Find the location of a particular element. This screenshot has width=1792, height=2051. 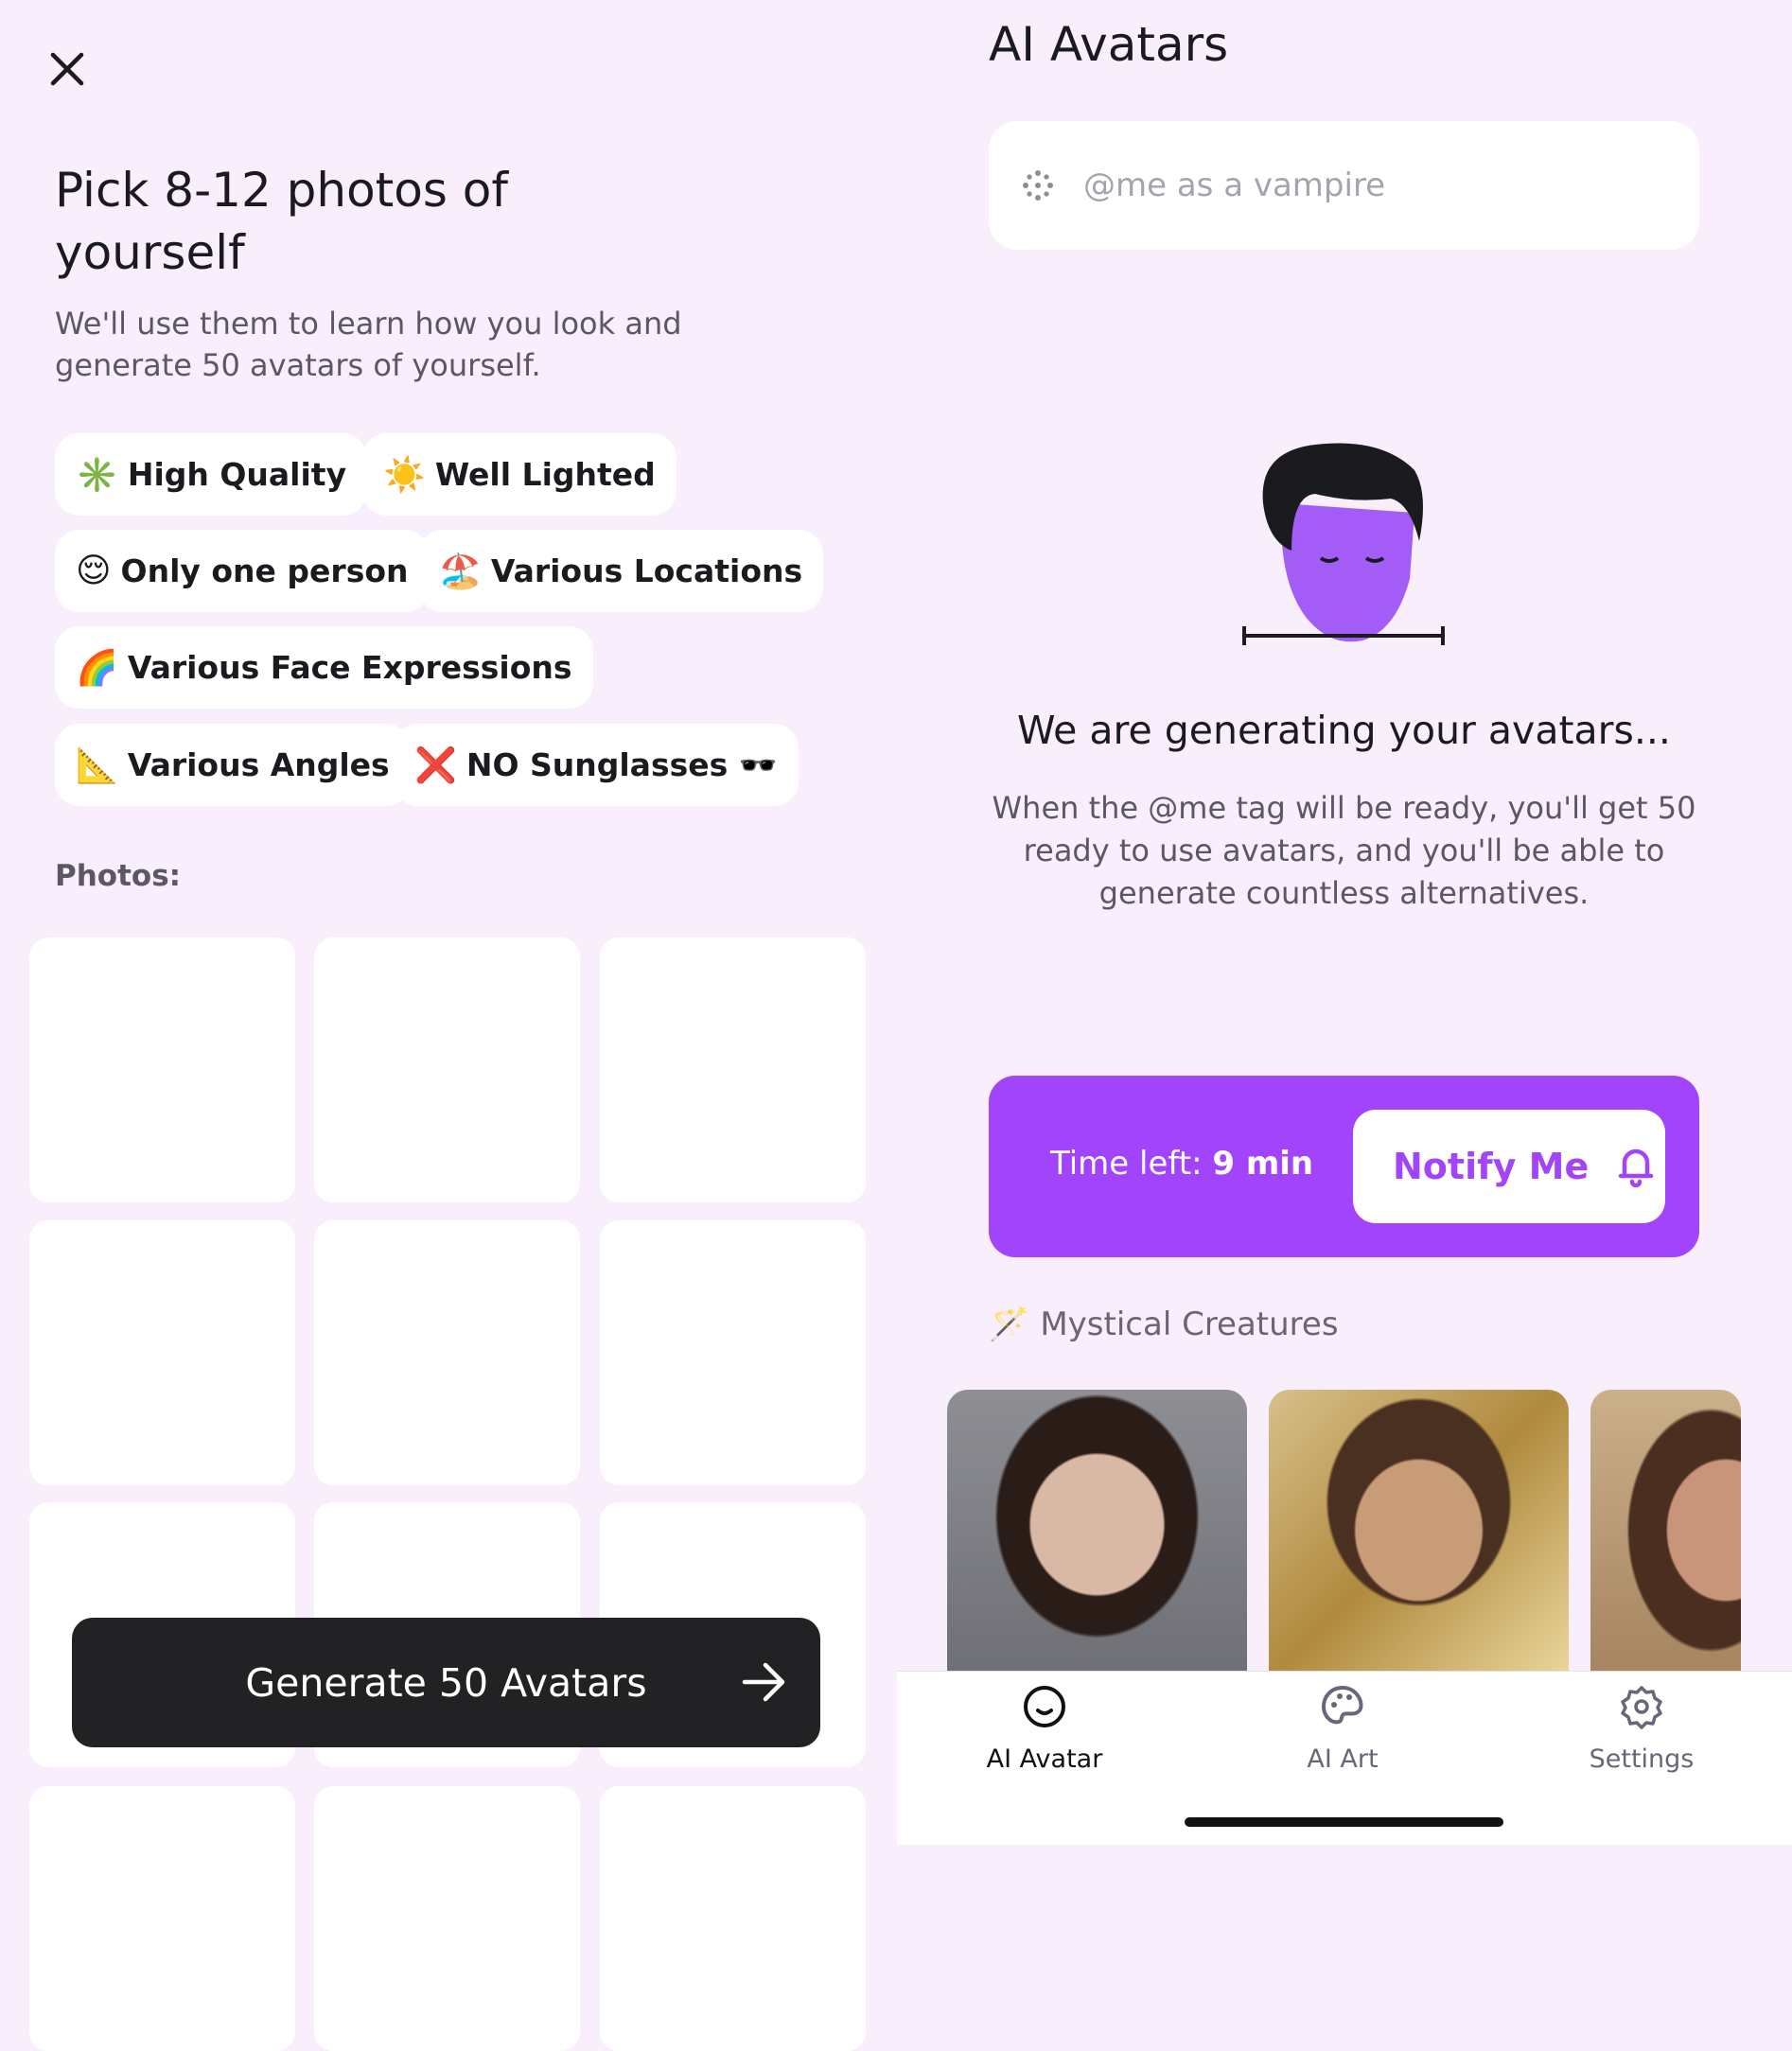

chip-label: Various Locations is located at coordinates (646, 570).